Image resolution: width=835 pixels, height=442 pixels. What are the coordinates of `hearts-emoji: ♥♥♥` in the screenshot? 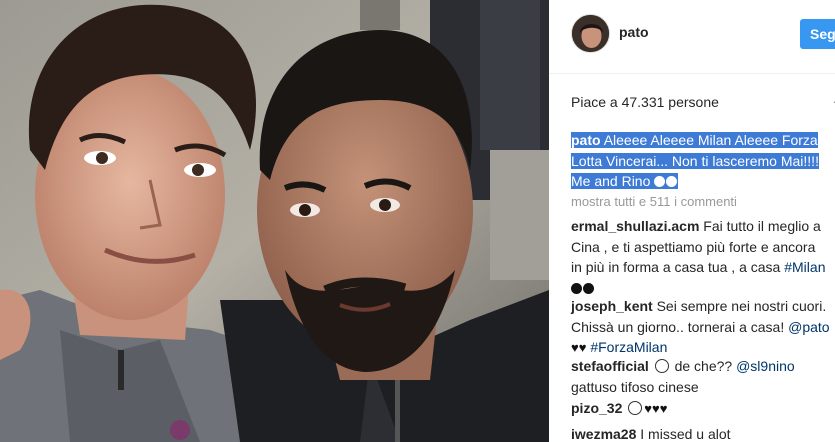 It's located at (656, 408).